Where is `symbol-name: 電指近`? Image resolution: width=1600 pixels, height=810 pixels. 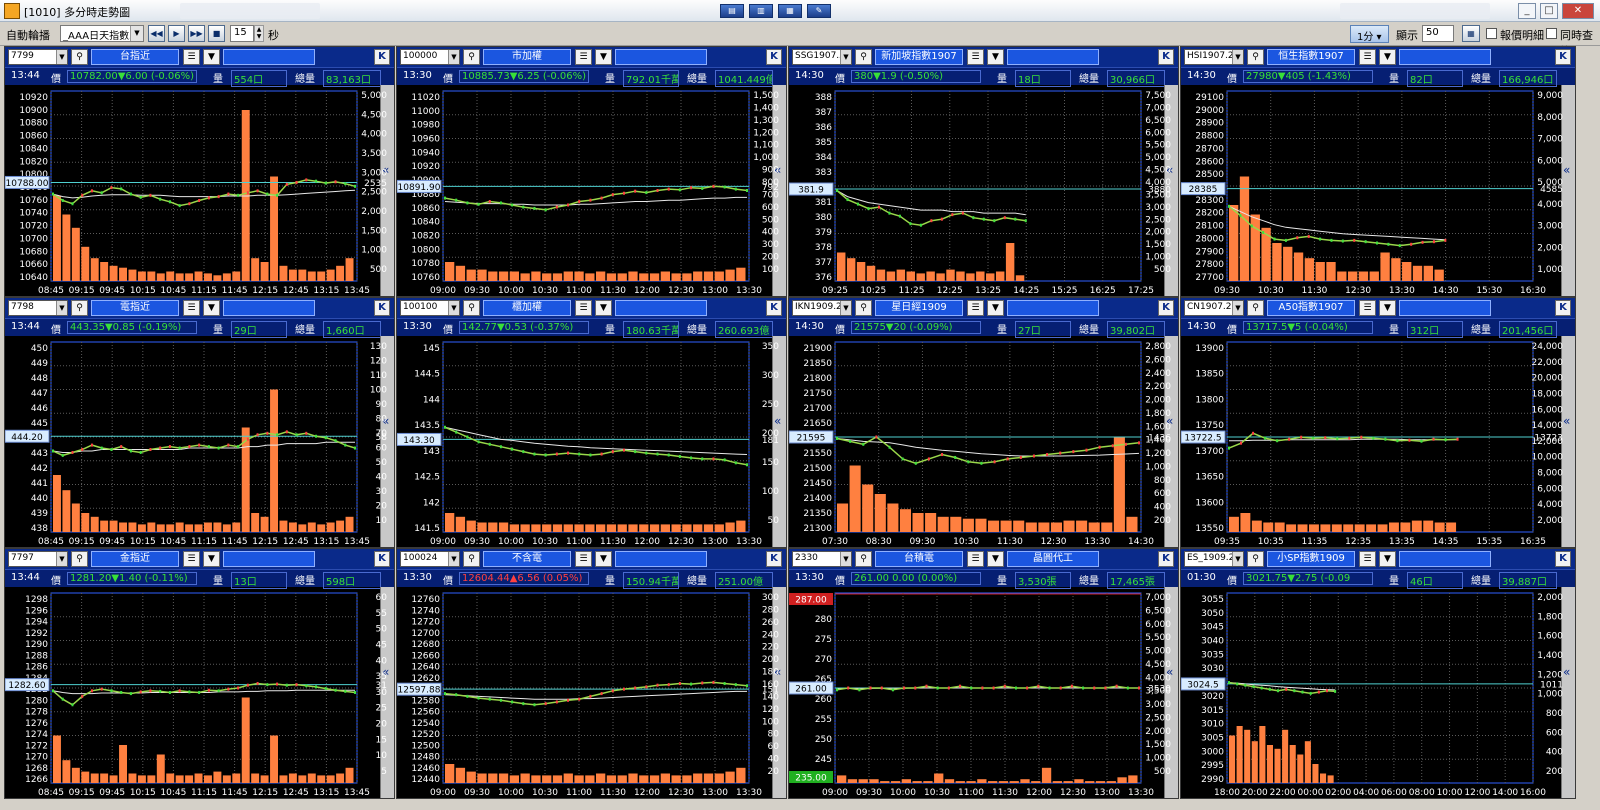 symbol-name: 電指近 is located at coordinates (135, 308).